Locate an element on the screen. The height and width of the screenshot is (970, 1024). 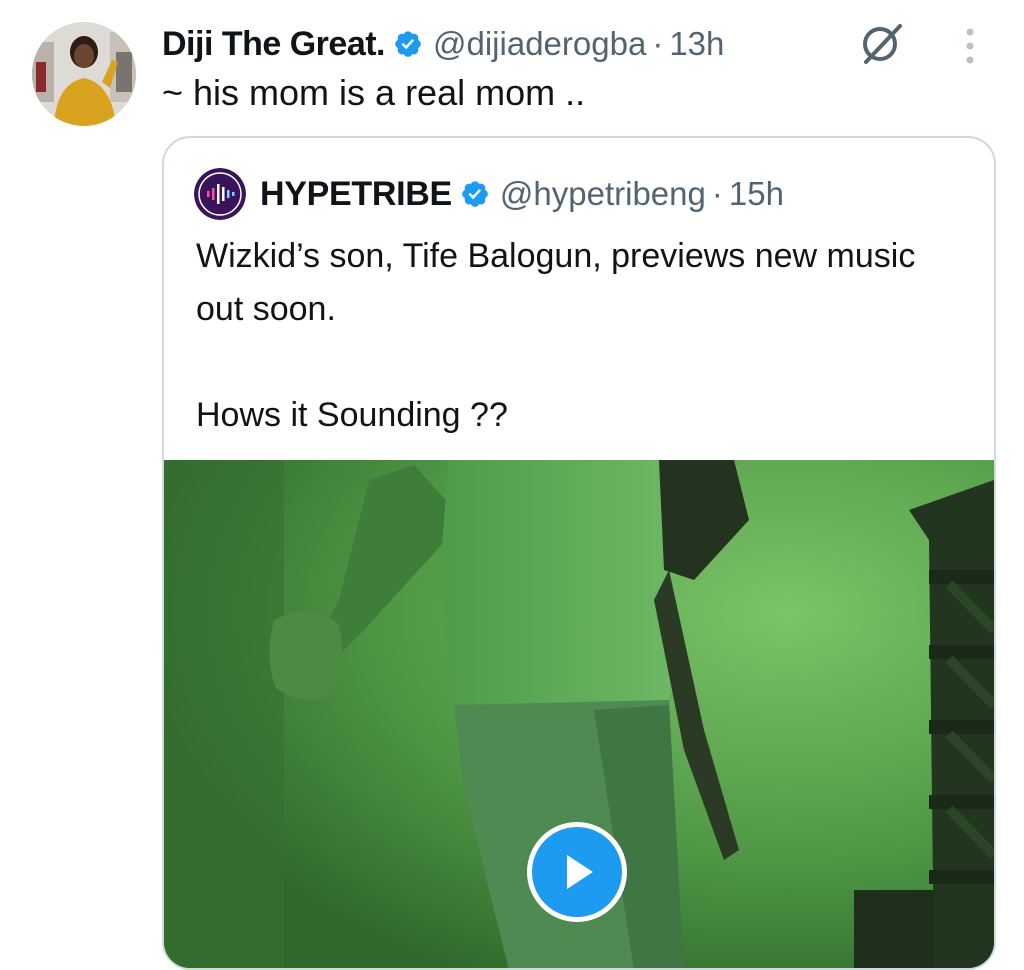
user-avatar is located at coordinates (84, 74).